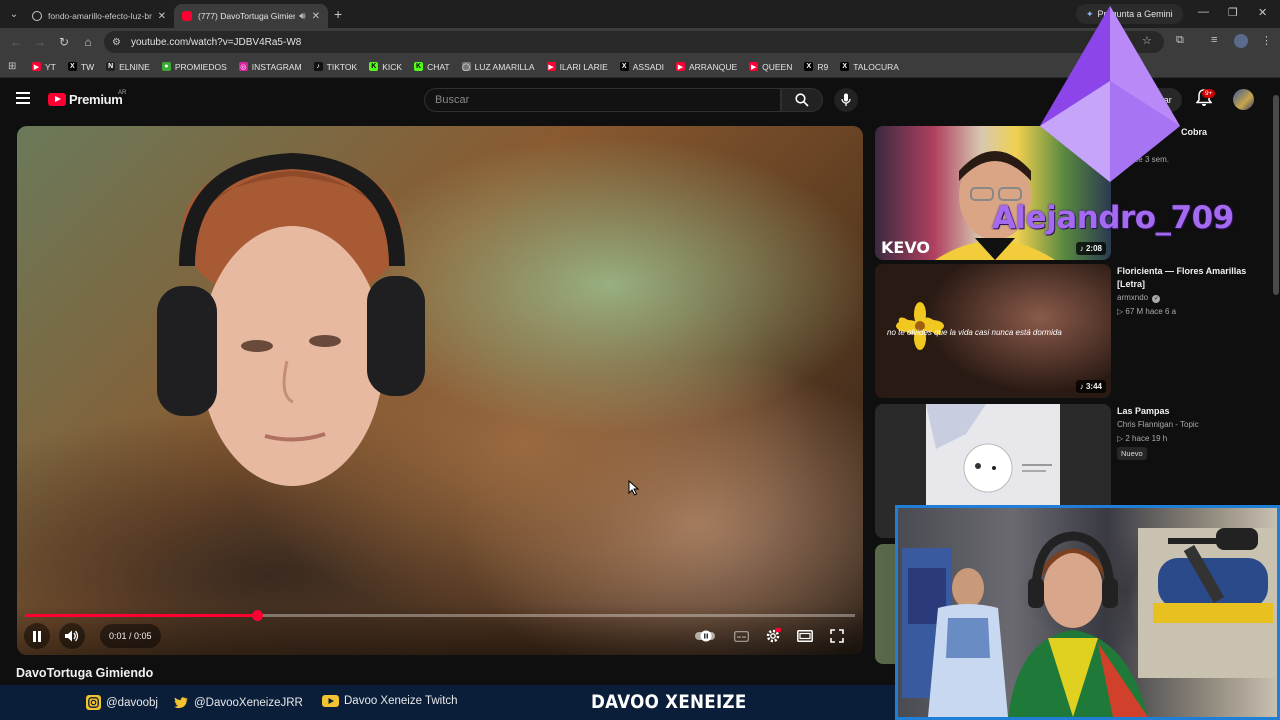 Image resolution: width=1280 pixels, height=720 pixels. What do you see at coordinates (88, 42) in the screenshot?
I see `home-icon: ⌂` at bounding box center [88, 42].